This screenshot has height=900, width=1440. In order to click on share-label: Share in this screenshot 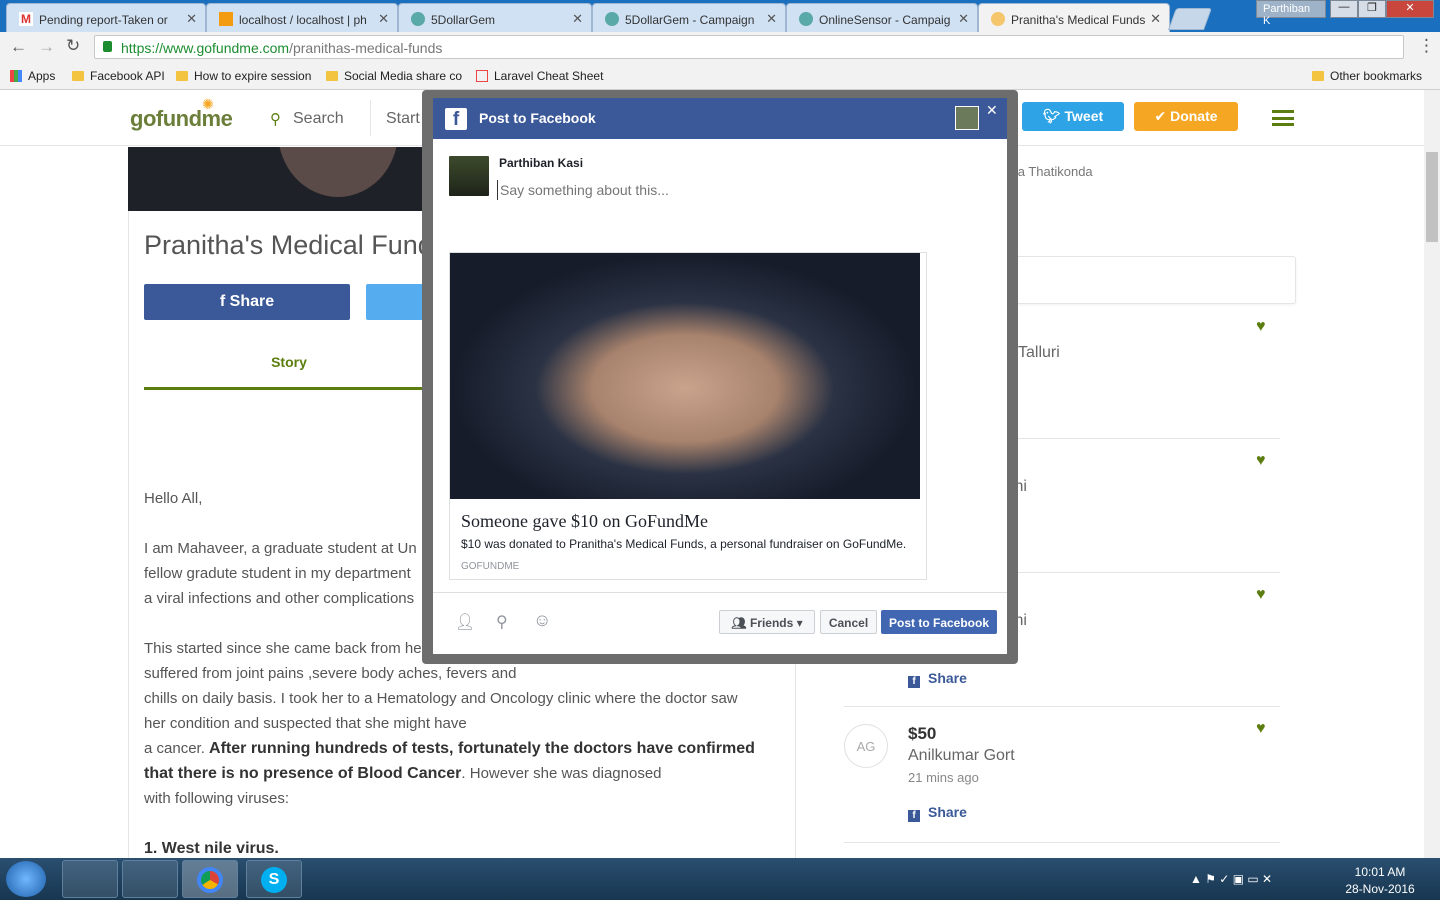, I will do `click(947, 812)`.